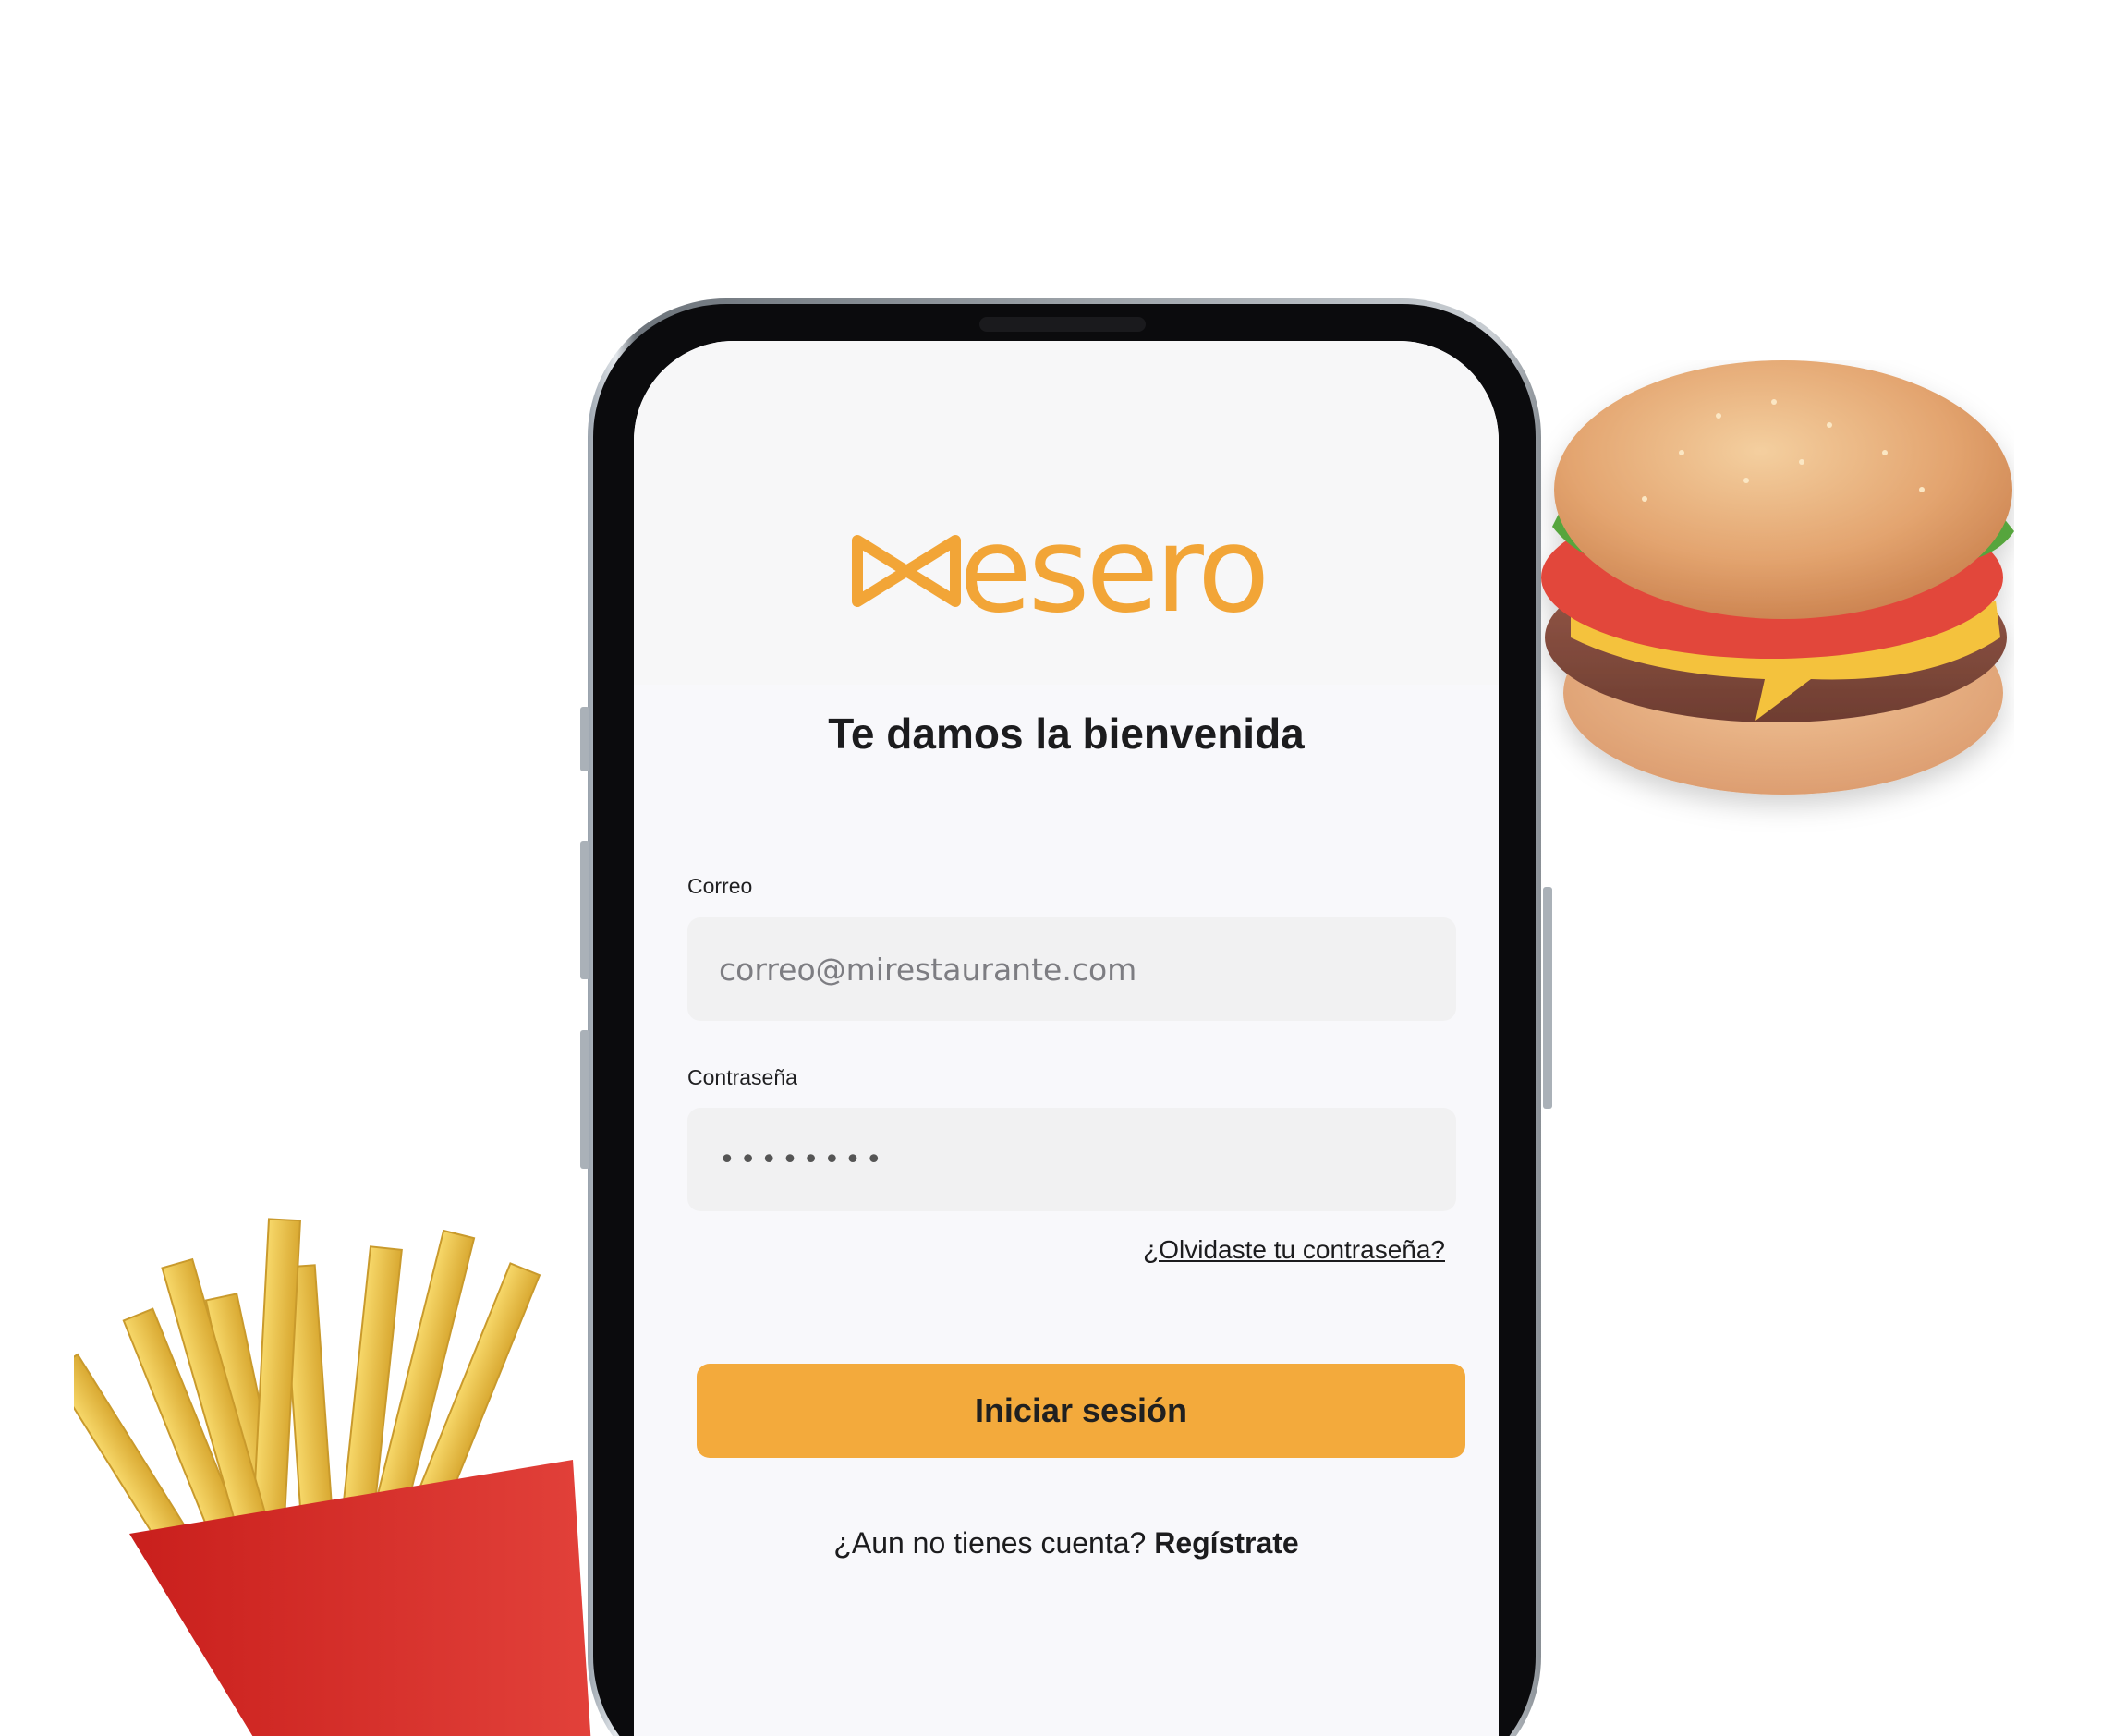 The image size is (2126, 1736). What do you see at coordinates (1294, 1250) in the screenshot?
I see `forgot-password-link: ¿Olvidaste tu contraseña?` at bounding box center [1294, 1250].